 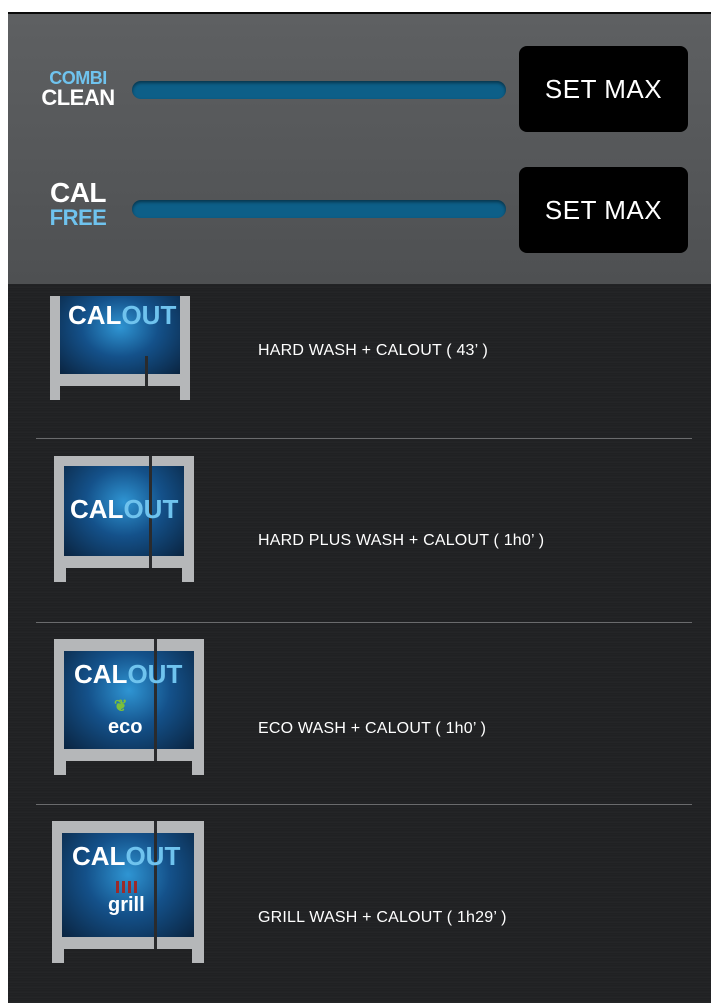 What do you see at coordinates (603, 89) in the screenshot?
I see `combi-clean-set-max-button: SET MAX` at bounding box center [603, 89].